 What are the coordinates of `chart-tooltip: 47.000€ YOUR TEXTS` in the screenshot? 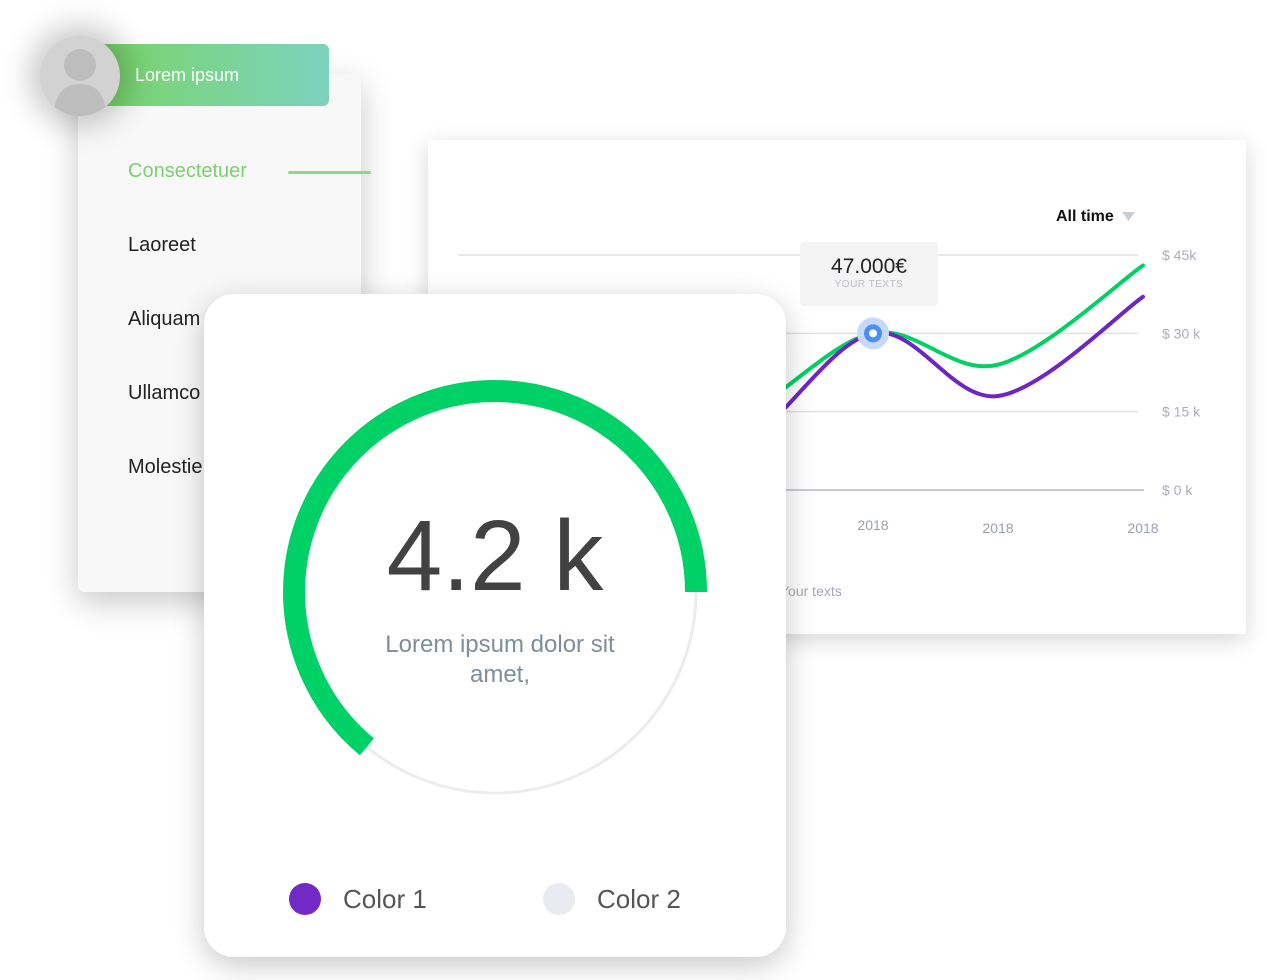 It's located at (869, 274).